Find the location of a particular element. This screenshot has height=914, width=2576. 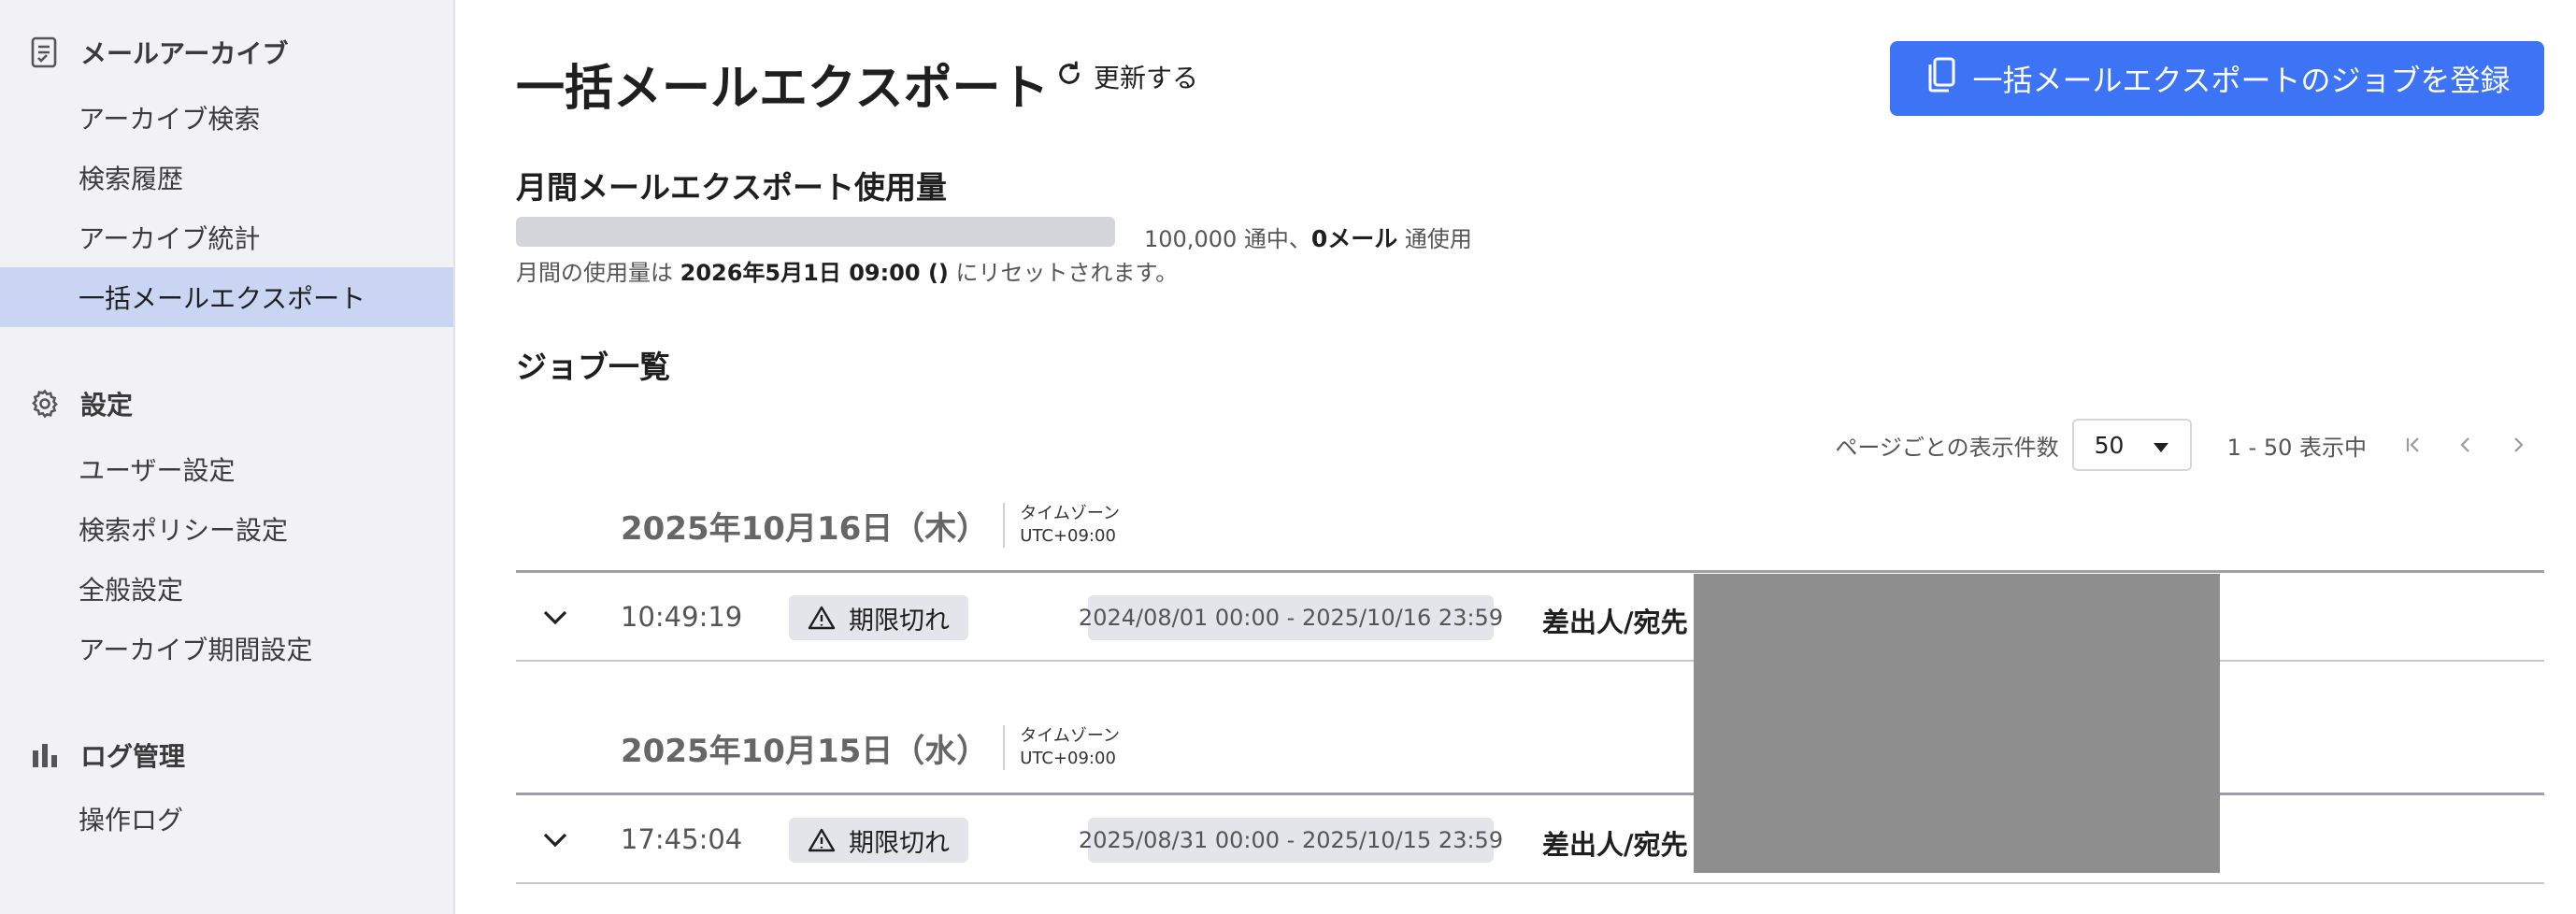

next-page-button is located at coordinates (2518, 445).